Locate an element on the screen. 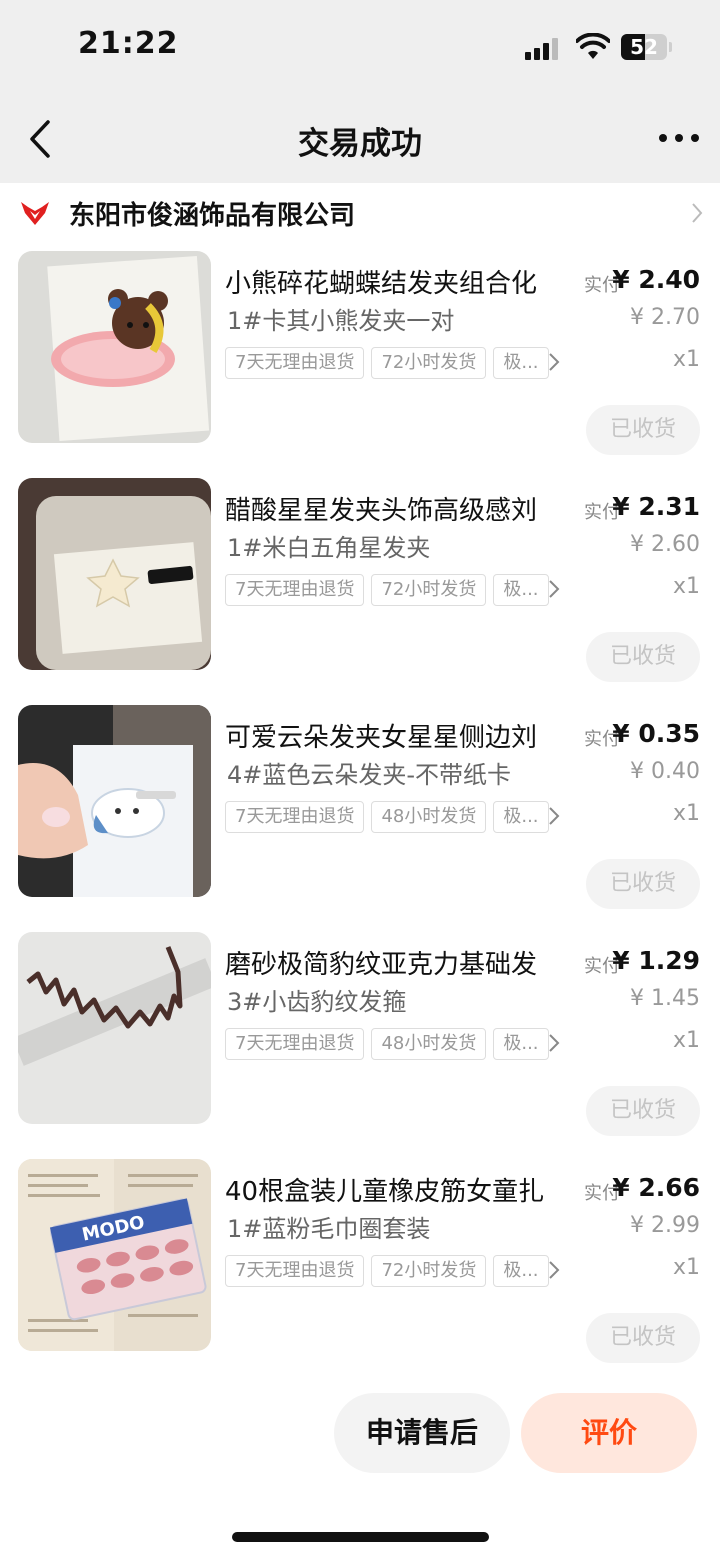 The height and width of the screenshot is (1558, 720). cellular-signal-icon is located at coordinates (544, 48).